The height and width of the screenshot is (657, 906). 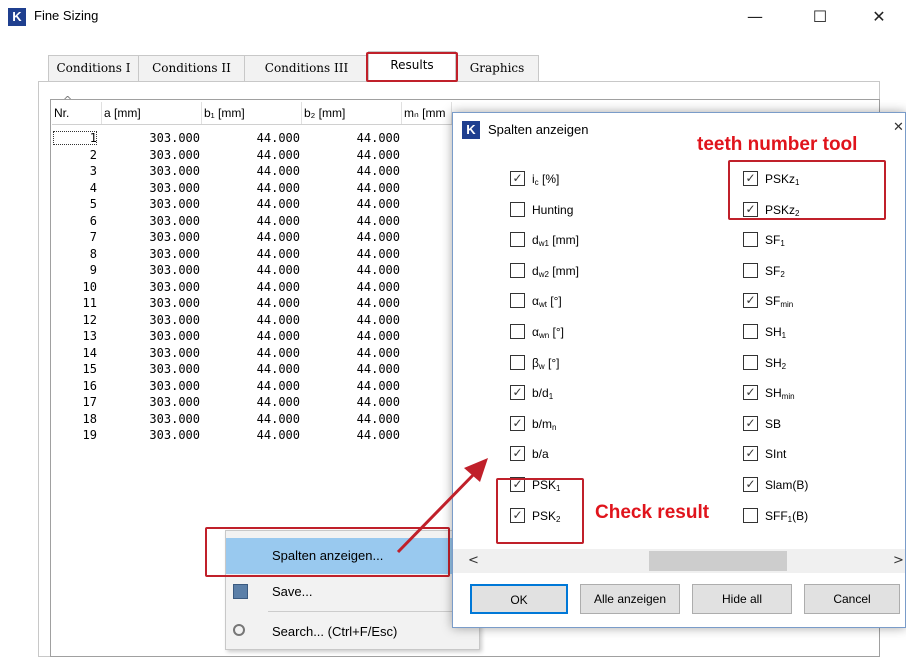 I want to click on checkbox-label: αwn [°], so click(x=548, y=334).